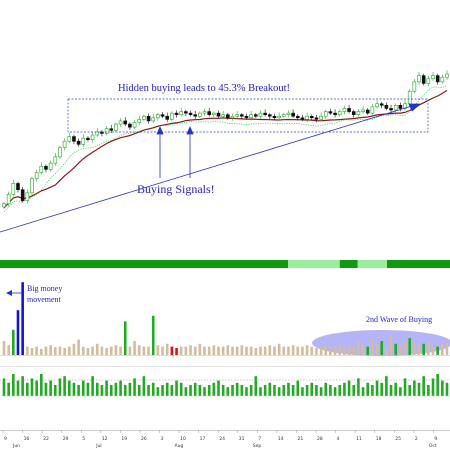 Image resolution: width=450 pixels, height=450 pixels. Describe the element at coordinates (259, 439) in the screenshot. I see `x-tick-label: 7` at that location.